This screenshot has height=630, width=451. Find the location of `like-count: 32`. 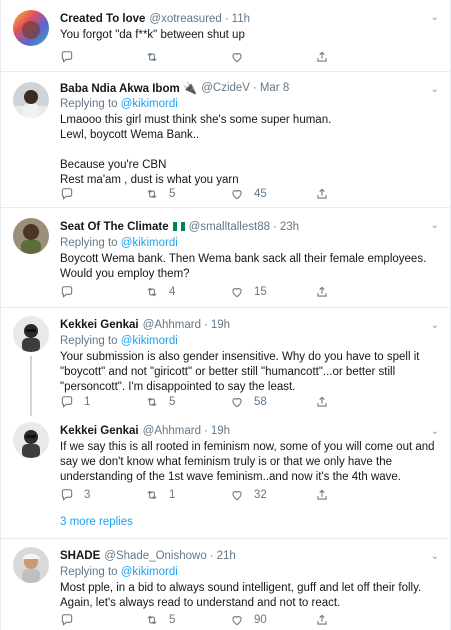

like-count: 32 is located at coordinates (260, 495).